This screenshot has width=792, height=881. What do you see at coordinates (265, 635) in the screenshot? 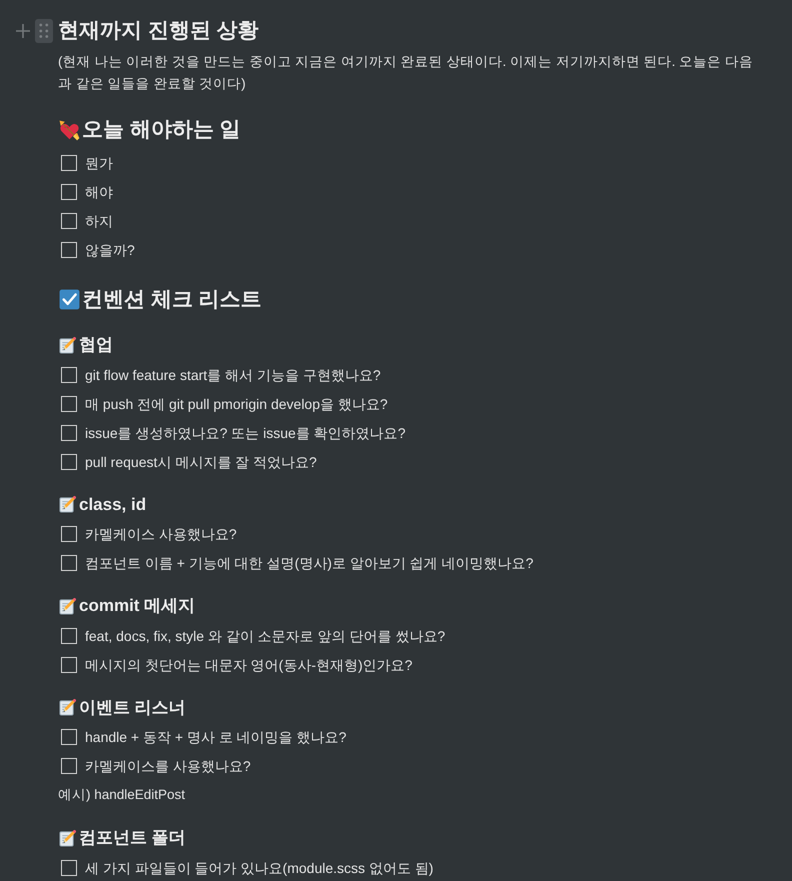
I see `todo-text: feat, docs, fix, style 와 같이 소문자로 앞의 단어를 썼나요?` at bounding box center [265, 635].